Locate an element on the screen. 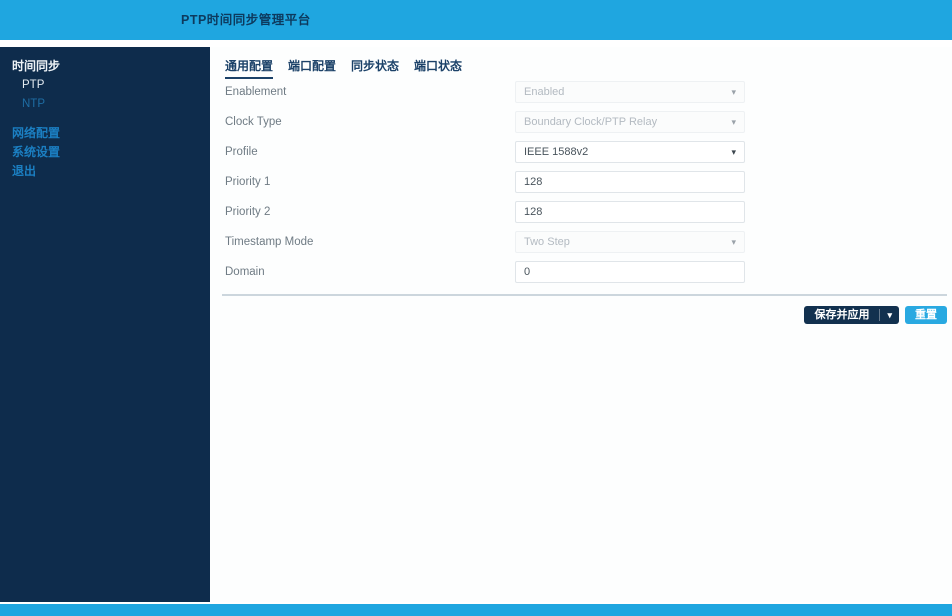 This screenshot has width=952, height=616. clock-type-select: Boundary Clock/PTP Relay ▾ is located at coordinates (630, 122).